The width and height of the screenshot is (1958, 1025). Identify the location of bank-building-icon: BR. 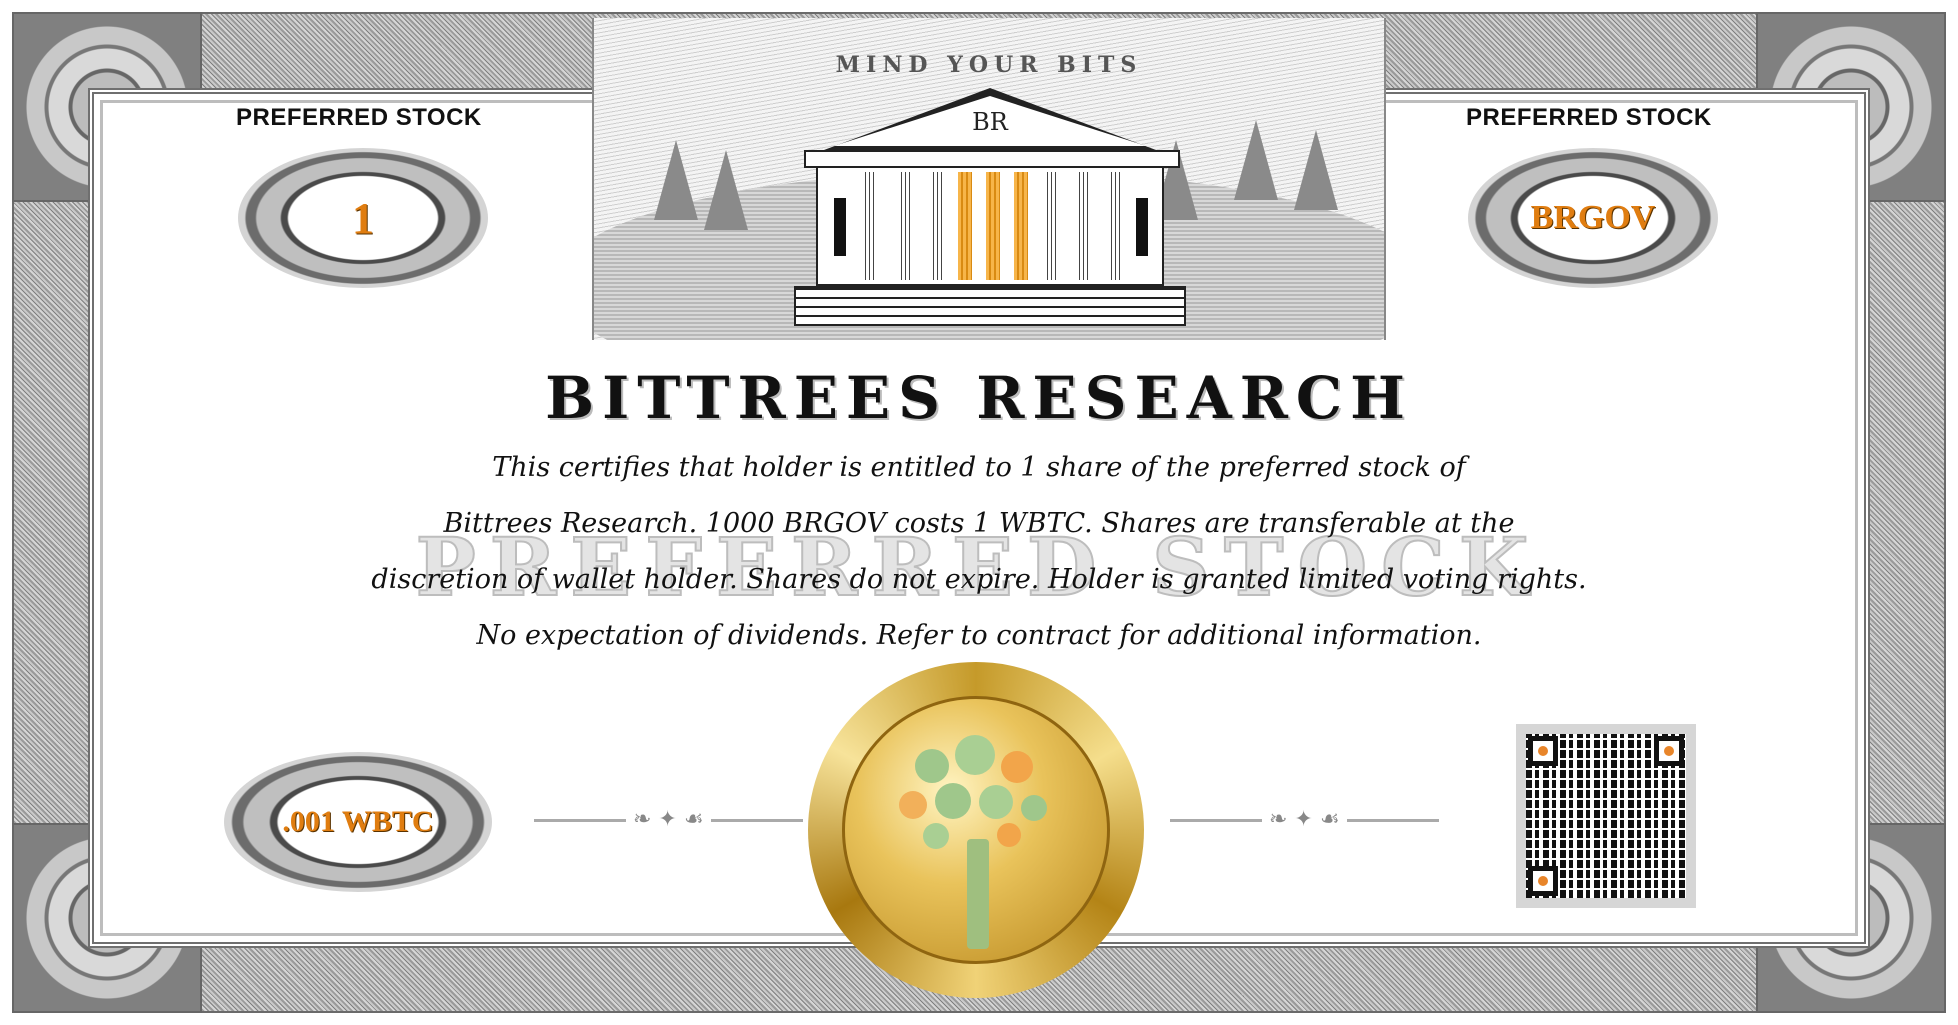
(990, 208).